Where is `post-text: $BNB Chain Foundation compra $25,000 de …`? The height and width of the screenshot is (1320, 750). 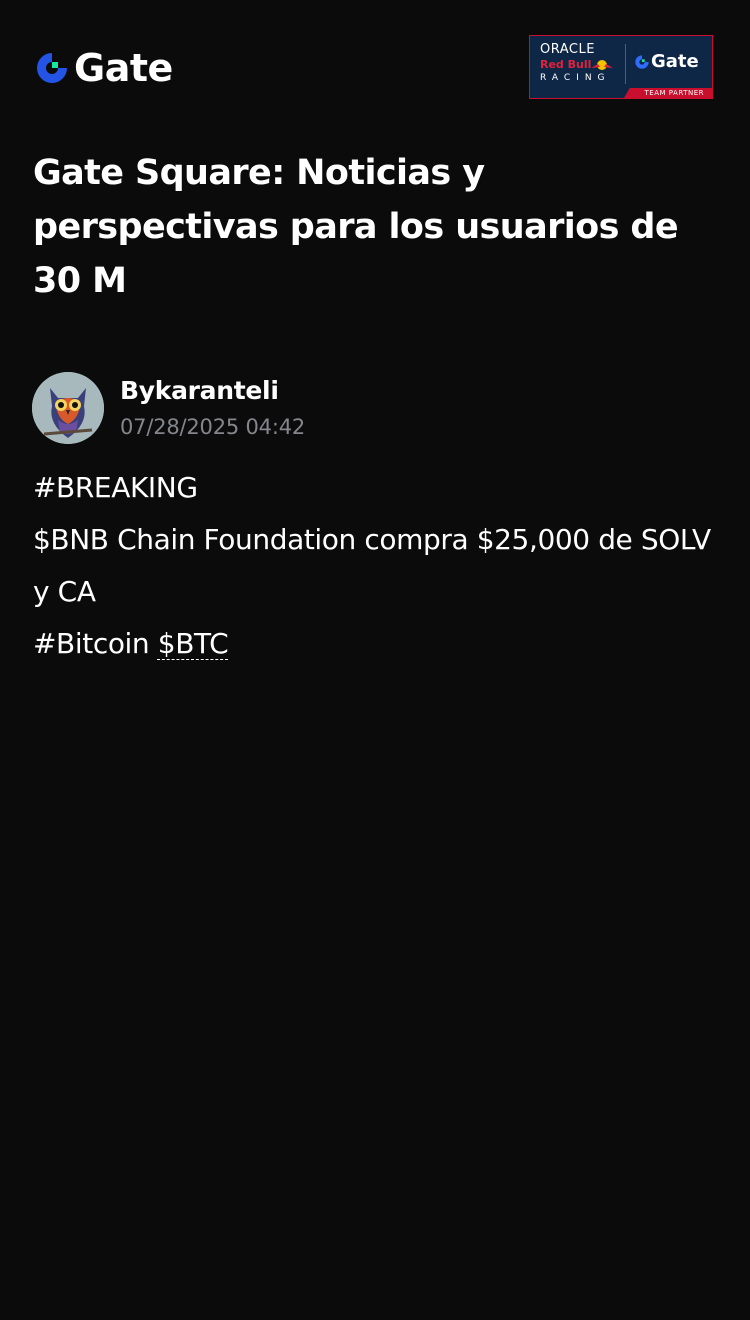 post-text: $BNB Chain Foundation compra $25,000 de … is located at coordinates (372, 565).